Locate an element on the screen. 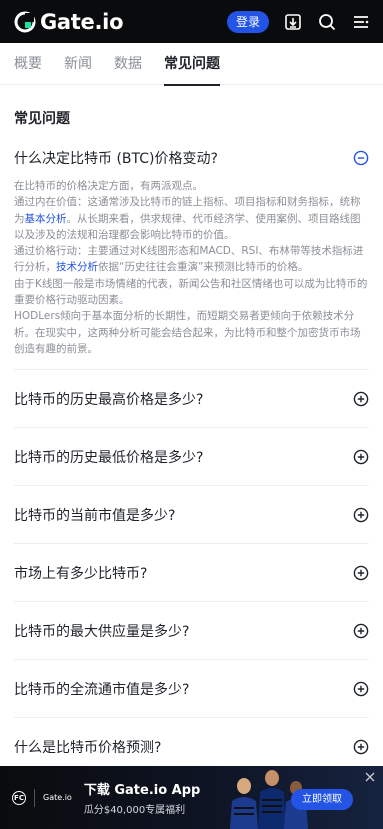 The width and height of the screenshot is (383, 829). tab-data: 数据 is located at coordinates (128, 64).